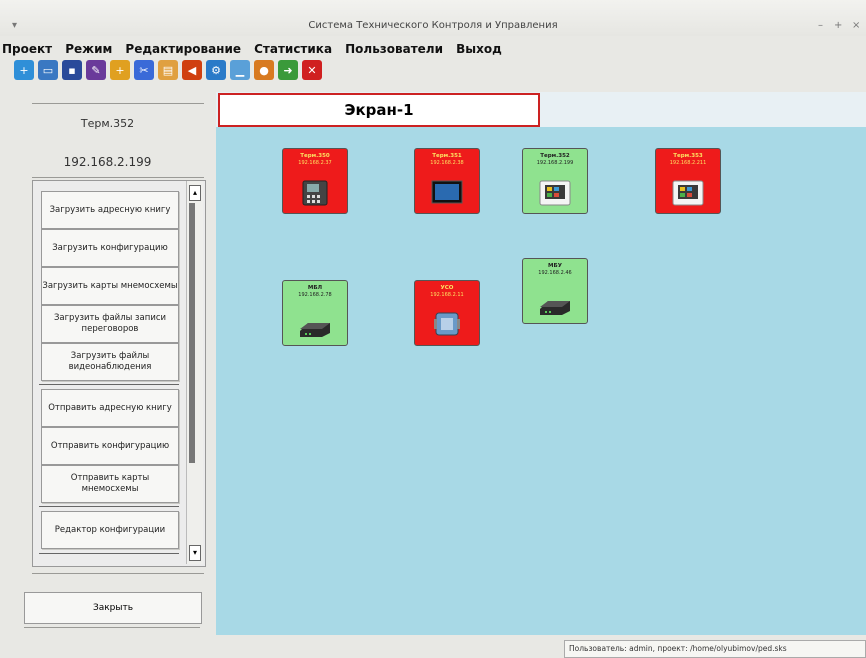 The width and height of the screenshot is (866, 658). I want to click on config-editor-button: Редактор конфигурации, so click(110, 530).